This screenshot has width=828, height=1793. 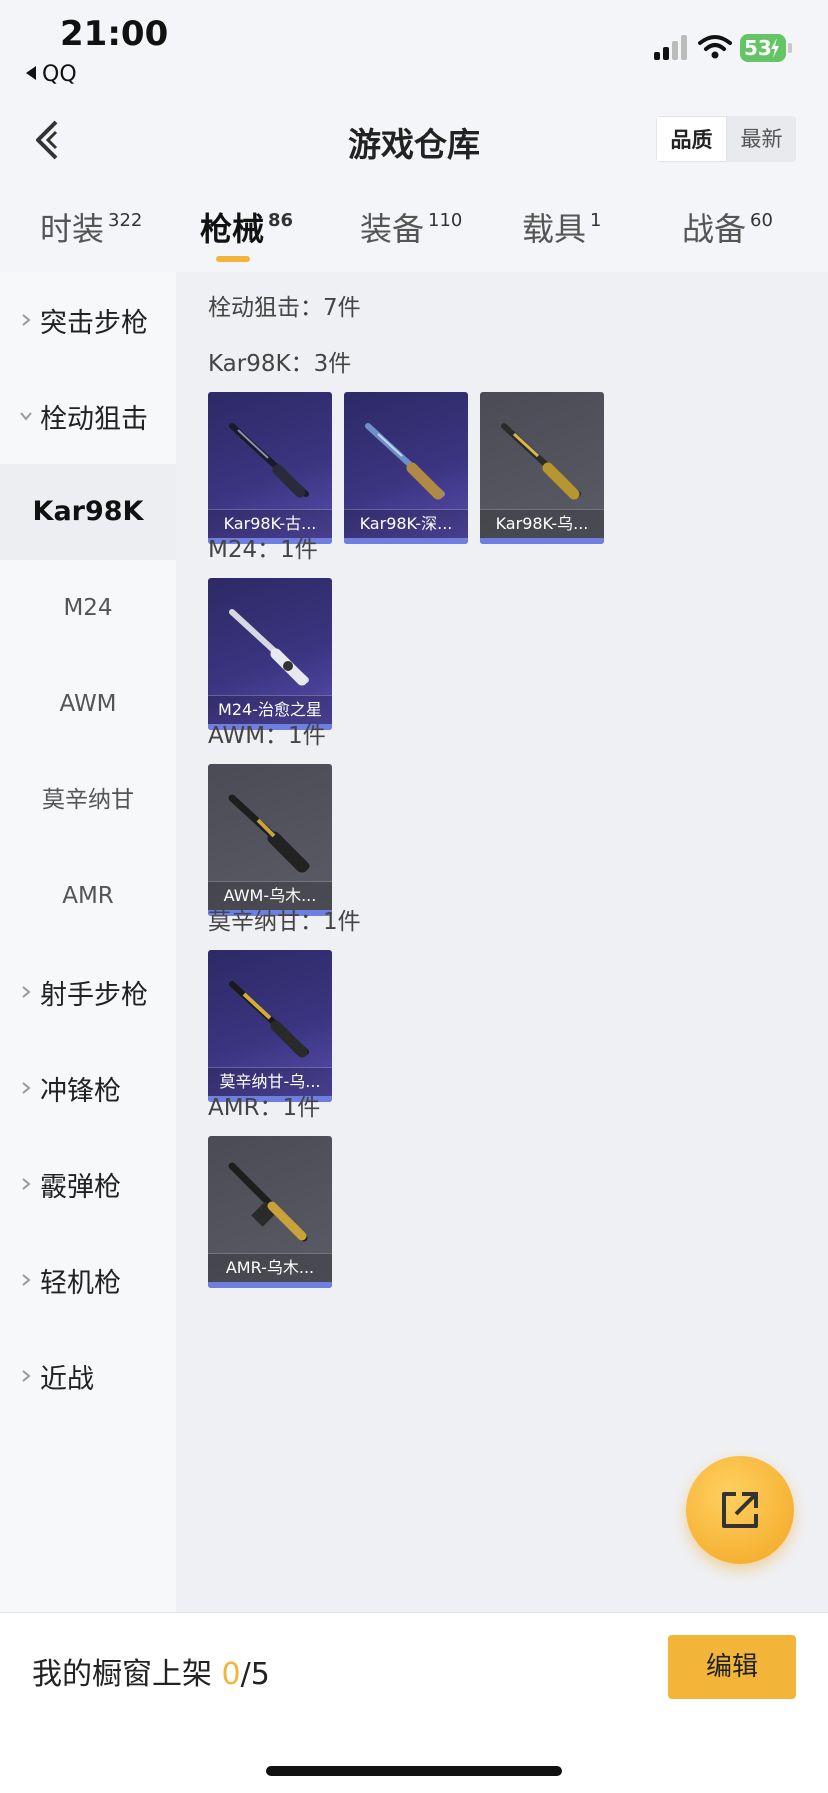 I want to click on charging-bolt-icon, so click(x=775, y=48).